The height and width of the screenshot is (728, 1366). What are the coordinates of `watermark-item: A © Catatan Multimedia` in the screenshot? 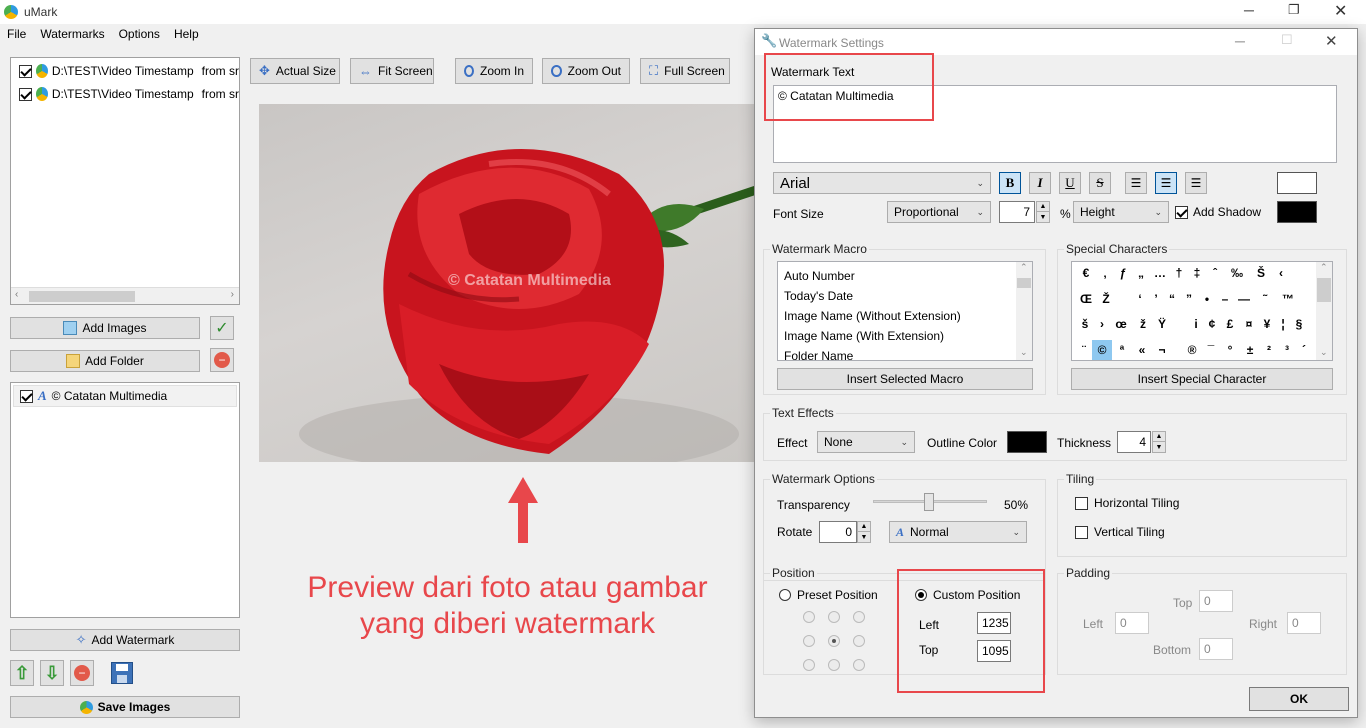 It's located at (125, 396).